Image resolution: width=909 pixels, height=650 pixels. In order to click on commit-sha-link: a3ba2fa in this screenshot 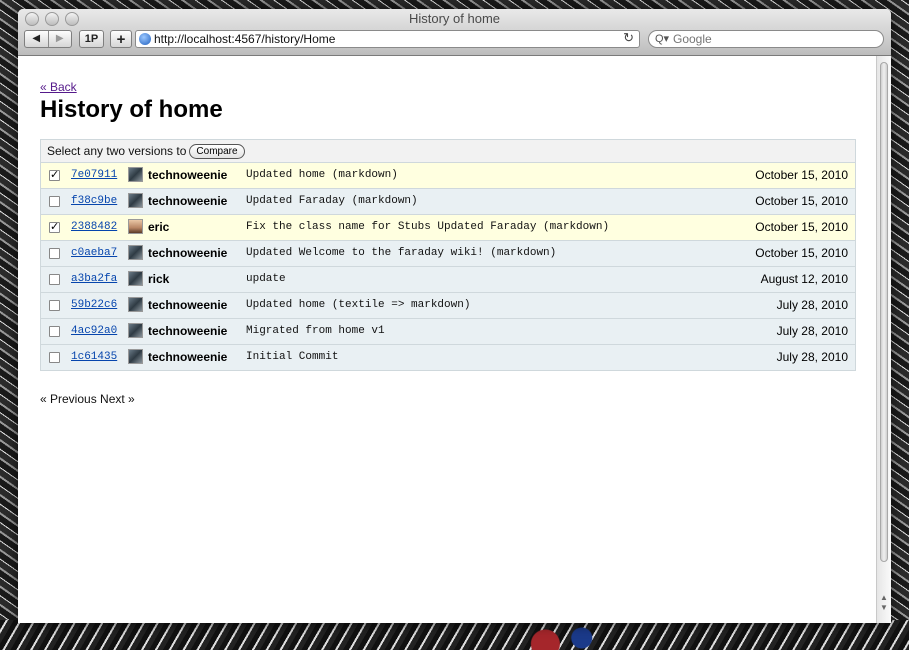, I will do `click(94, 279)`.